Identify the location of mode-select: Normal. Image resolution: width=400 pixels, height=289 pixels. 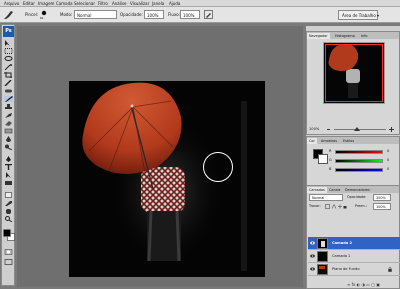
(95, 14).